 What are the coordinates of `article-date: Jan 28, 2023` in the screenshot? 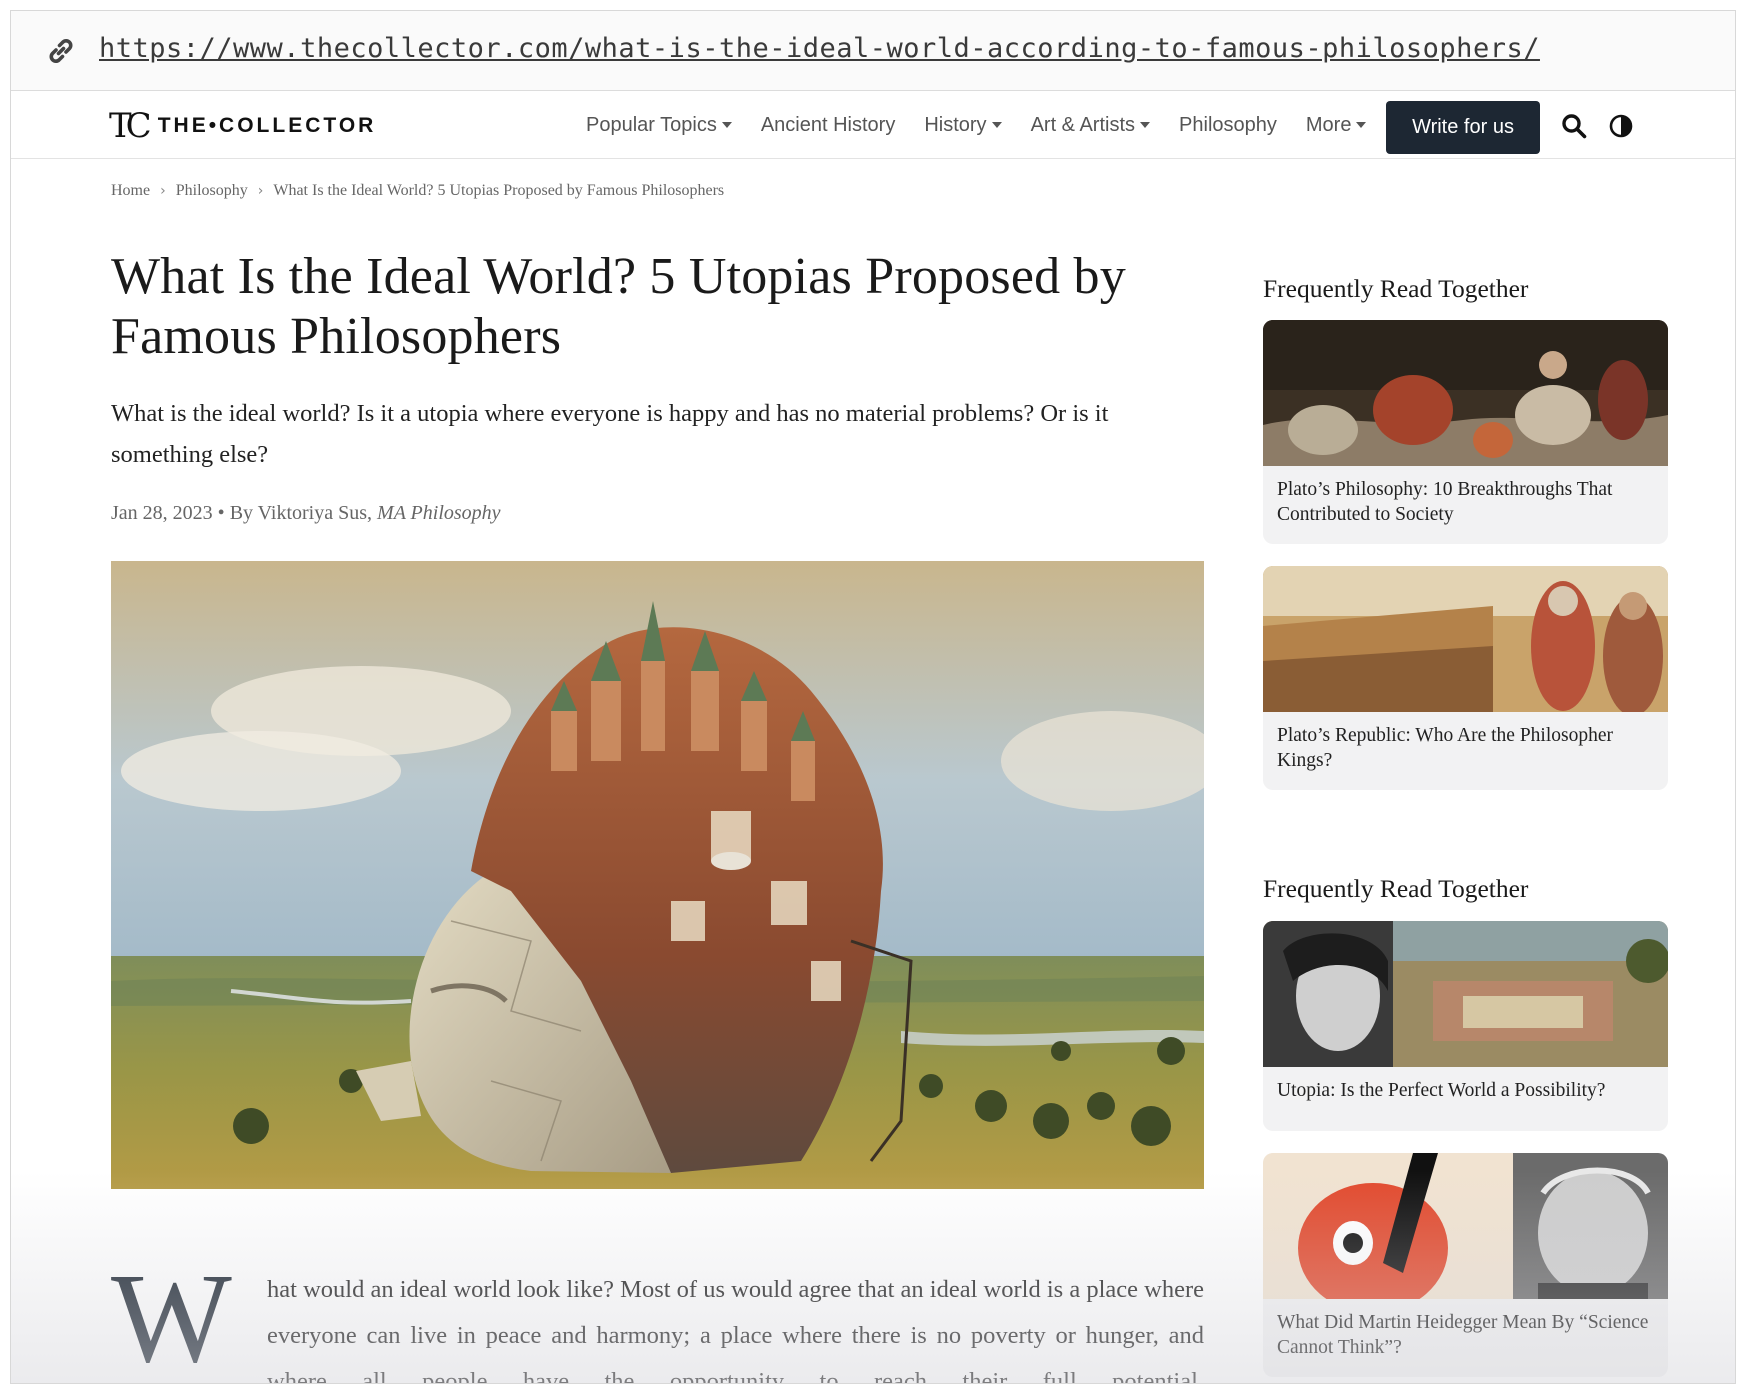 It's located at (162, 513).